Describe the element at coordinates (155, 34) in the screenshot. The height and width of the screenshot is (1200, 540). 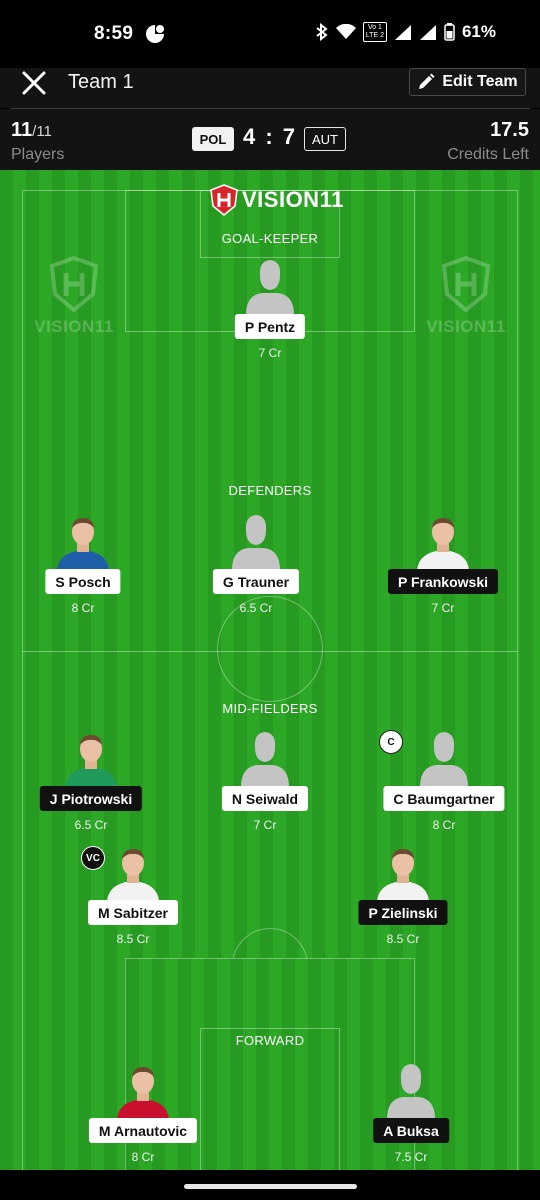
I see `app-notification-icon` at that location.